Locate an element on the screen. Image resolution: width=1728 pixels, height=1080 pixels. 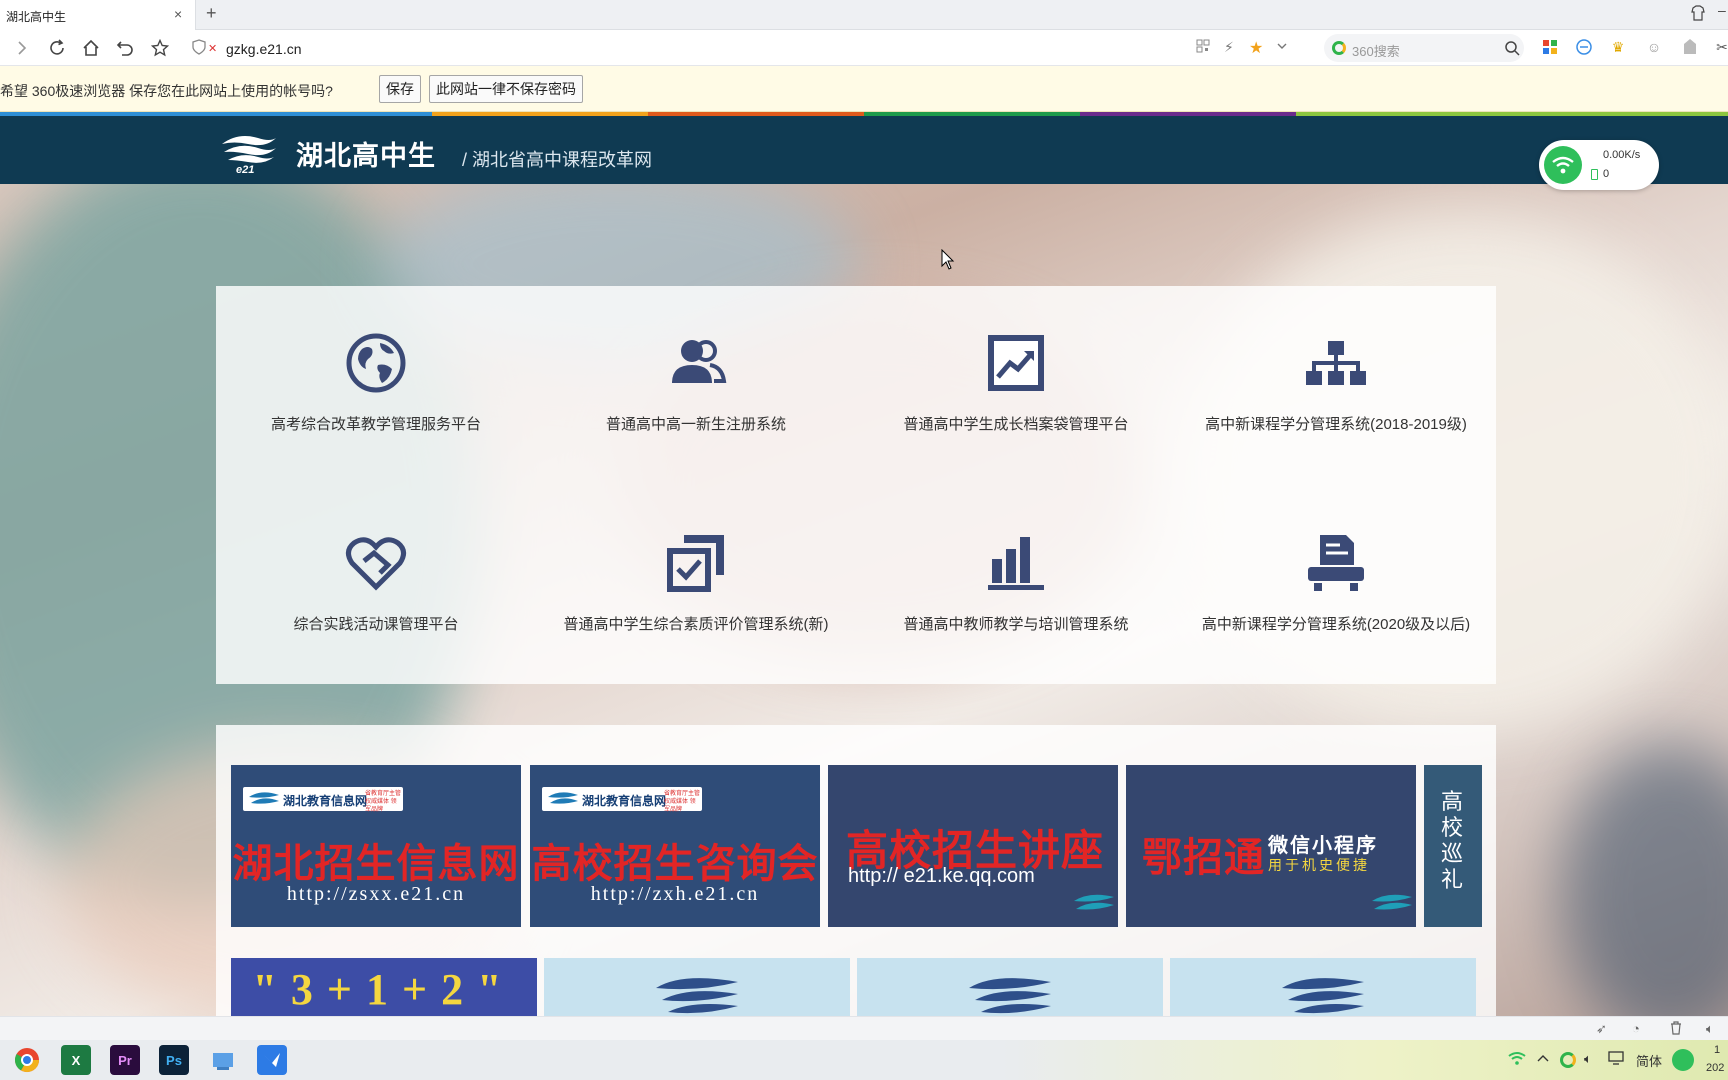
banner-3-1-2: "3+1+2" is located at coordinates (384, 987).